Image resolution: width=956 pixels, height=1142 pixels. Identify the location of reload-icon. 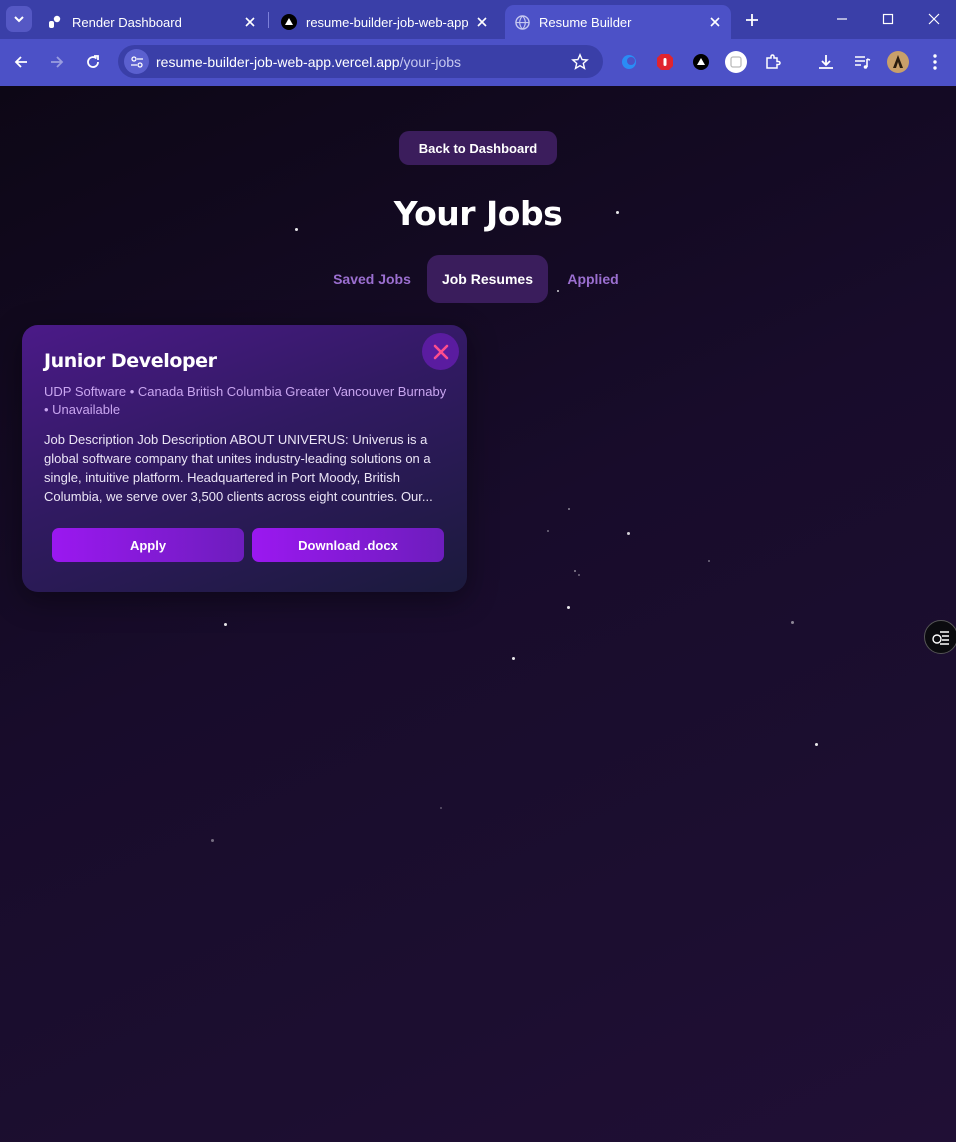
(93, 61).